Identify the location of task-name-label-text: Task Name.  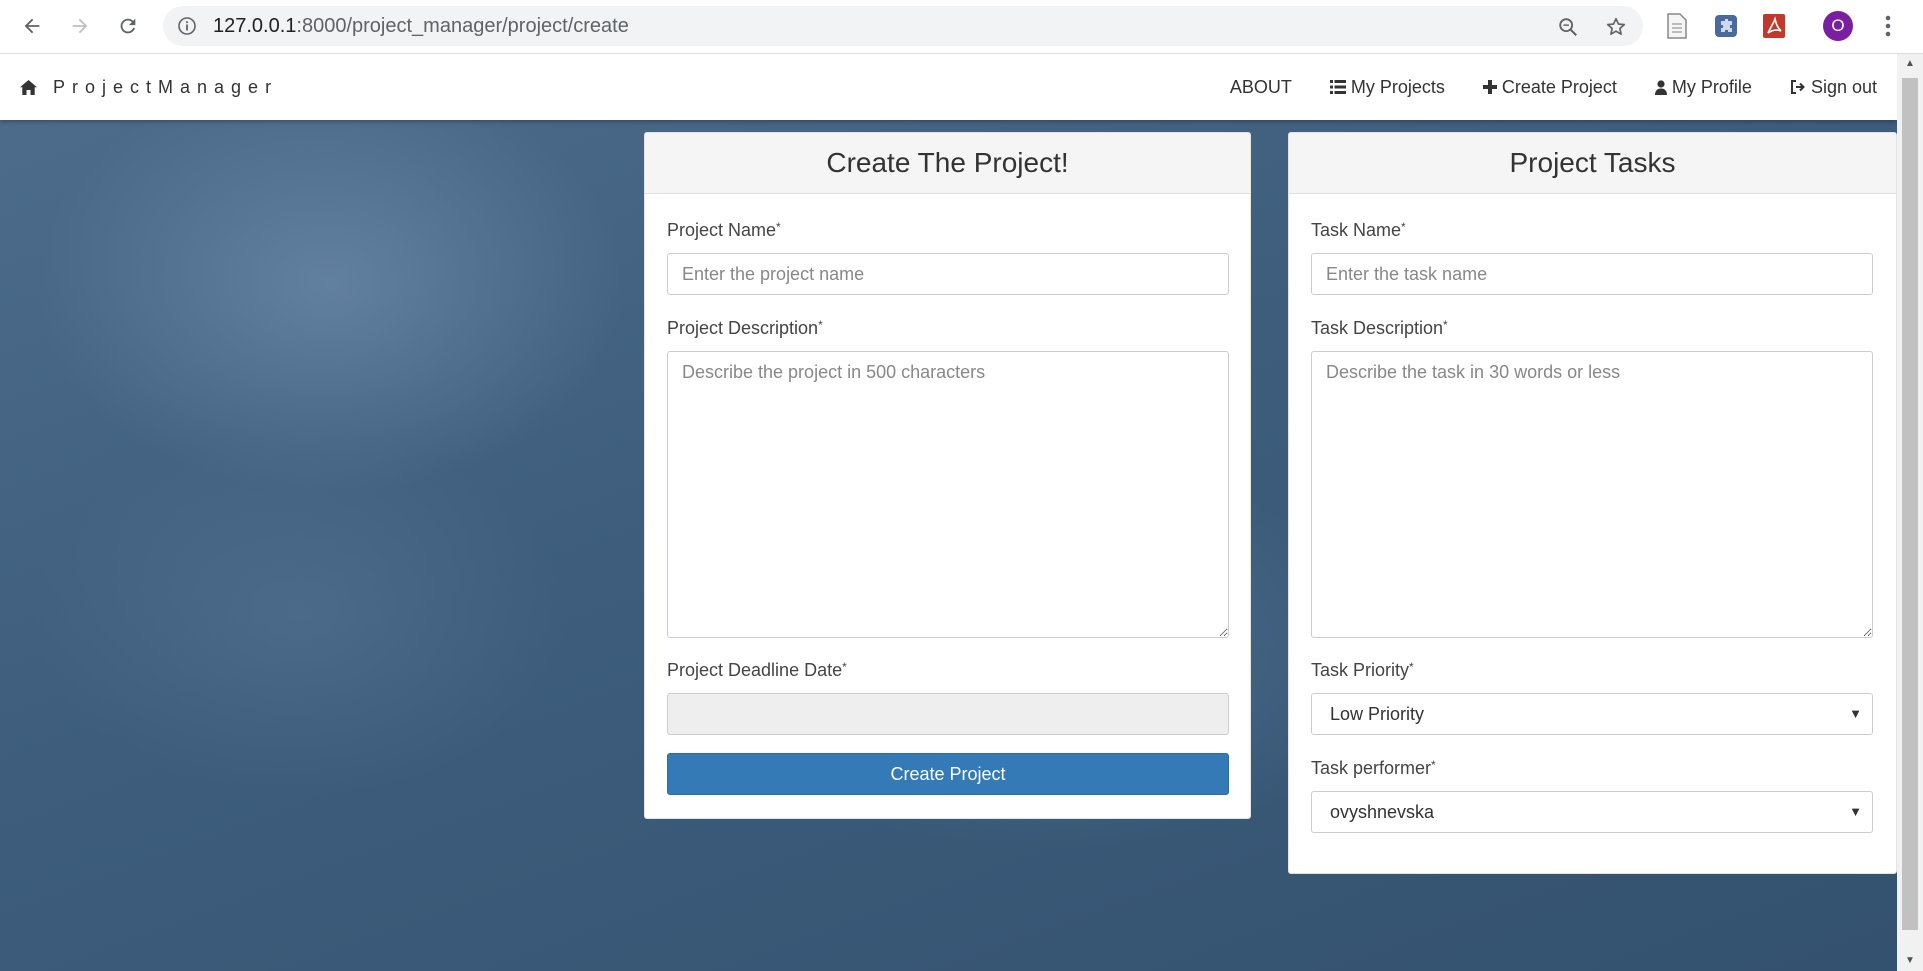
(1356, 230).